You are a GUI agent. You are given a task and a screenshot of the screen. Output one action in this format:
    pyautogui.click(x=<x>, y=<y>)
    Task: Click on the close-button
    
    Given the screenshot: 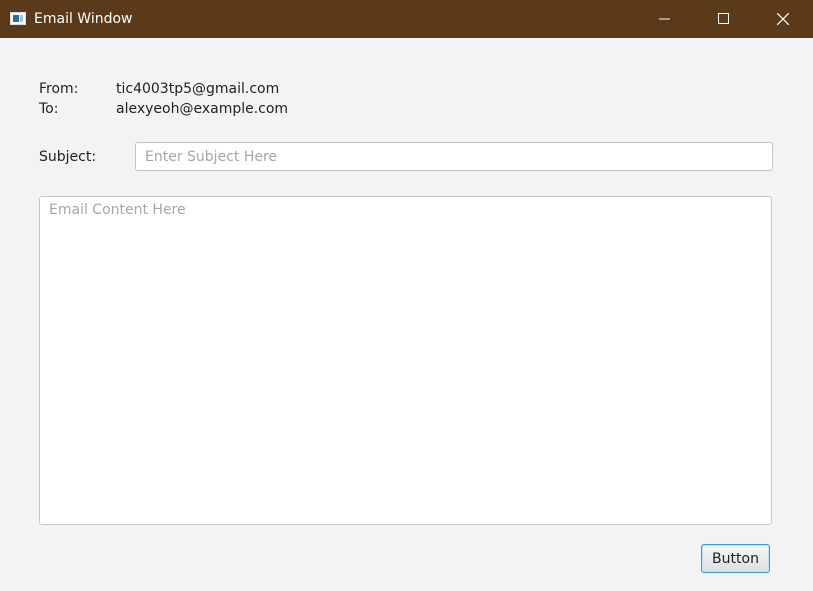 What is the action you would take?
    pyautogui.click(x=783, y=19)
    